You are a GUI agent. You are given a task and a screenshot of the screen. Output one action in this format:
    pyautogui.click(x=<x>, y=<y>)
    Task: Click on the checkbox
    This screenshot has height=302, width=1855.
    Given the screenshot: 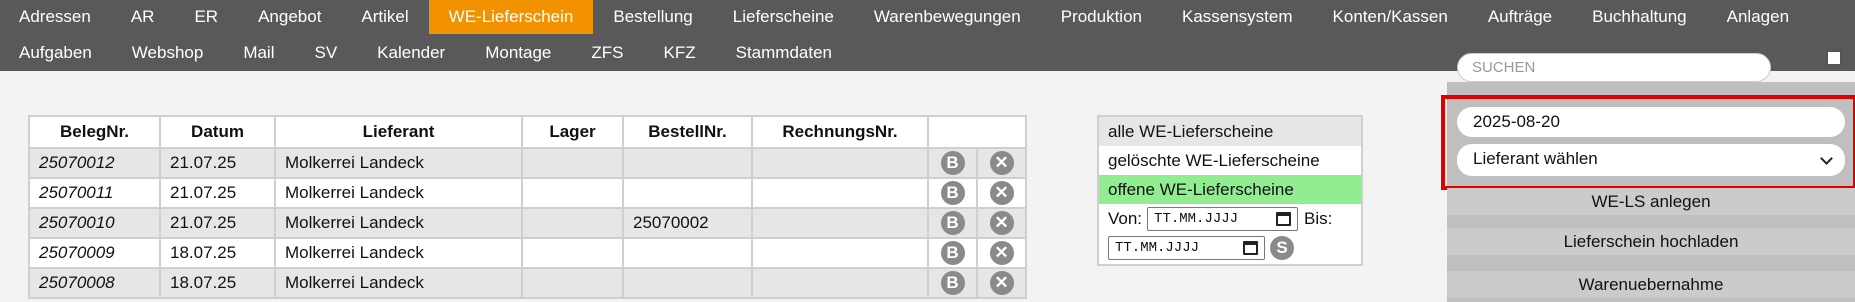 What is the action you would take?
    pyautogui.click(x=1834, y=58)
    